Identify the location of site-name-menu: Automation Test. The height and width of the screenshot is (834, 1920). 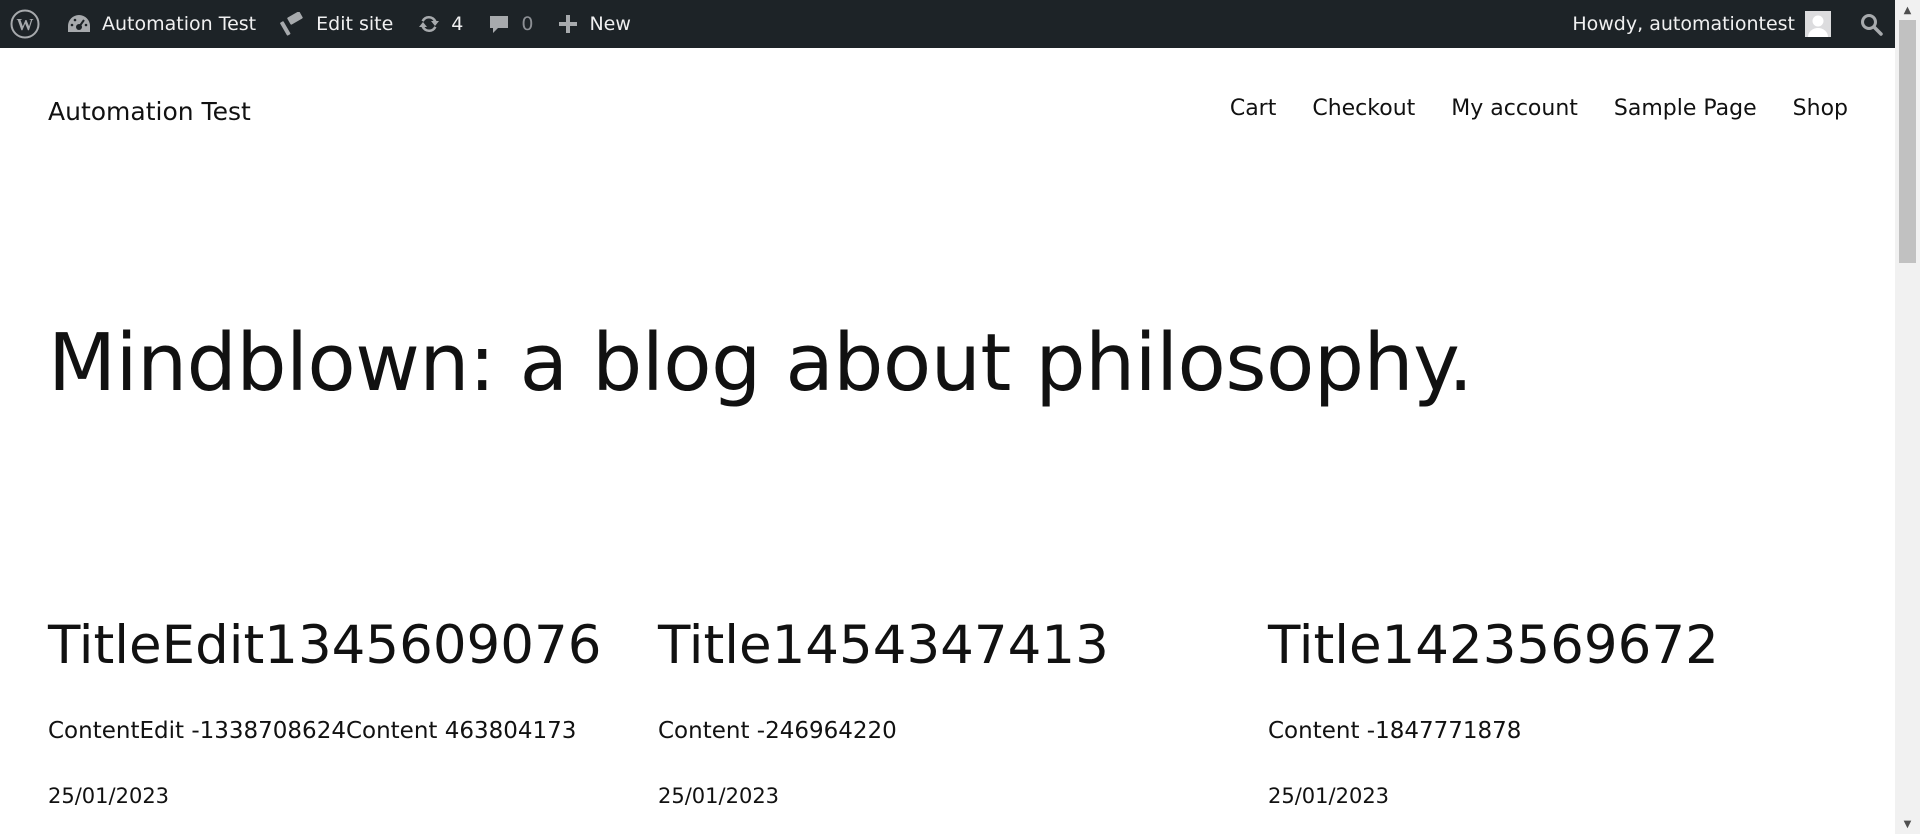
(161, 24).